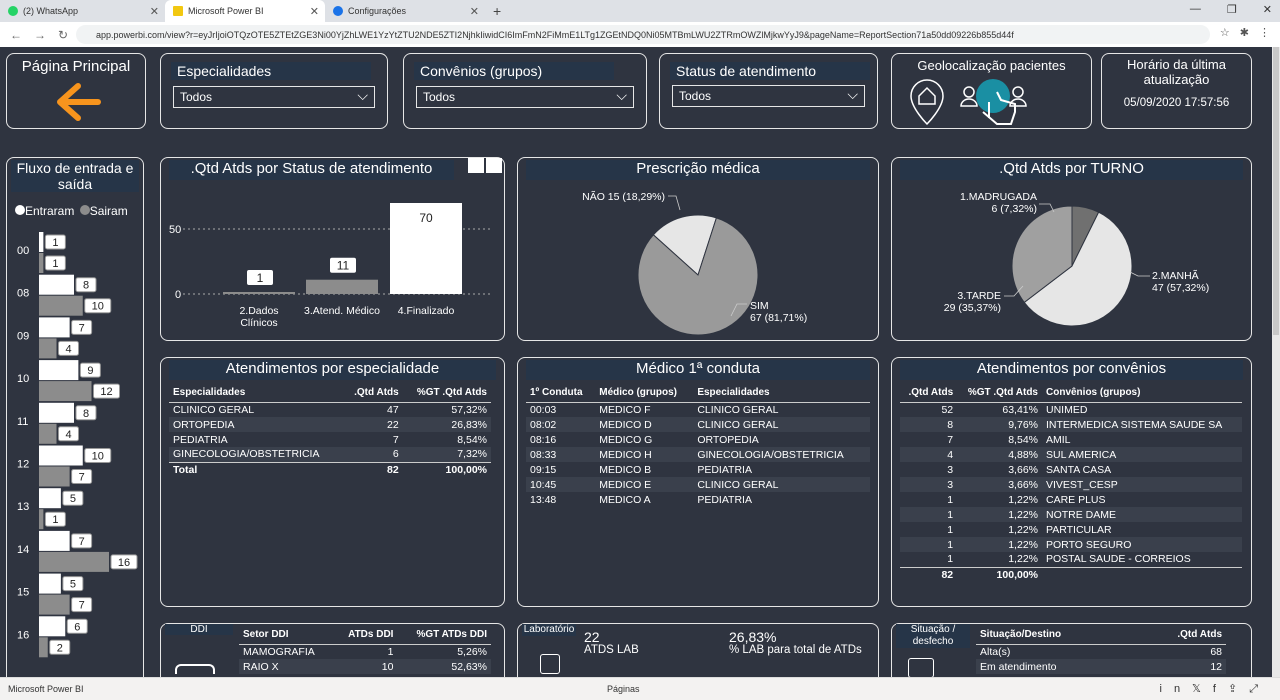 This screenshot has height=700, width=1280. Describe the element at coordinates (395, 439) in the screenshot. I see `table-cell: 7` at that location.